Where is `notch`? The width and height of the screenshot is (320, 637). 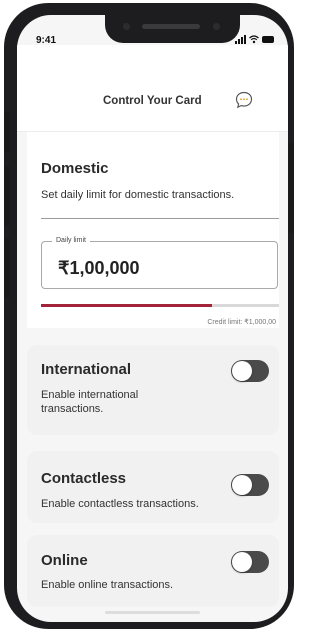 notch is located at coordinates (172, 29).